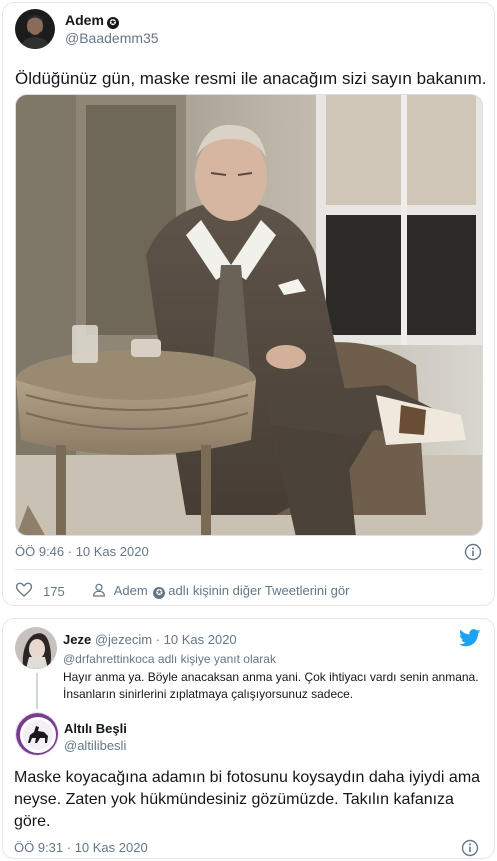 The height and width of the screenshot is (861, 497). Describe the element at coordinates (196, 639) in the screenshot. I see `reply1-date: · 10 Kas 2020` at that location.